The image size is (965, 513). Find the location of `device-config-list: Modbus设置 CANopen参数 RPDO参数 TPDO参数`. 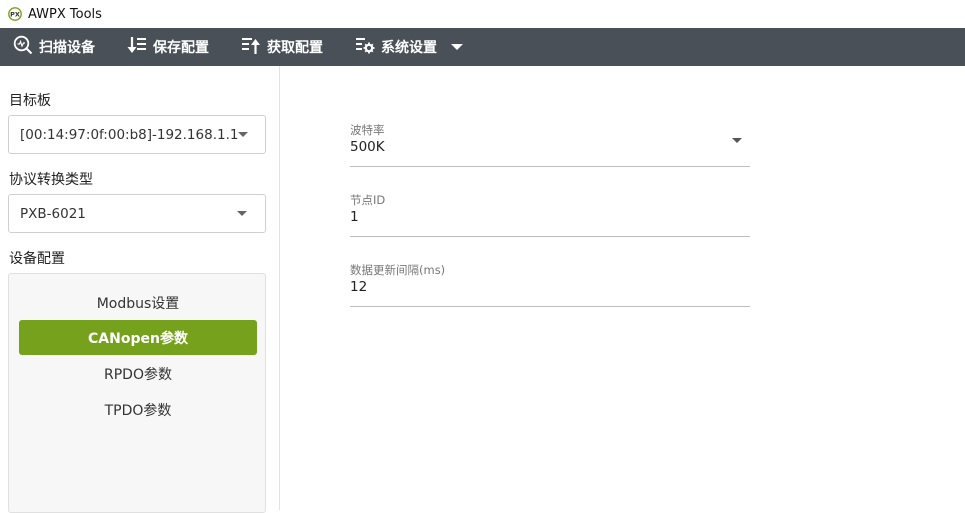

device-config-list: Modbus设置 CANopen参数 RPDO参数 TPDO参数 is located at coordinates (137, 393).